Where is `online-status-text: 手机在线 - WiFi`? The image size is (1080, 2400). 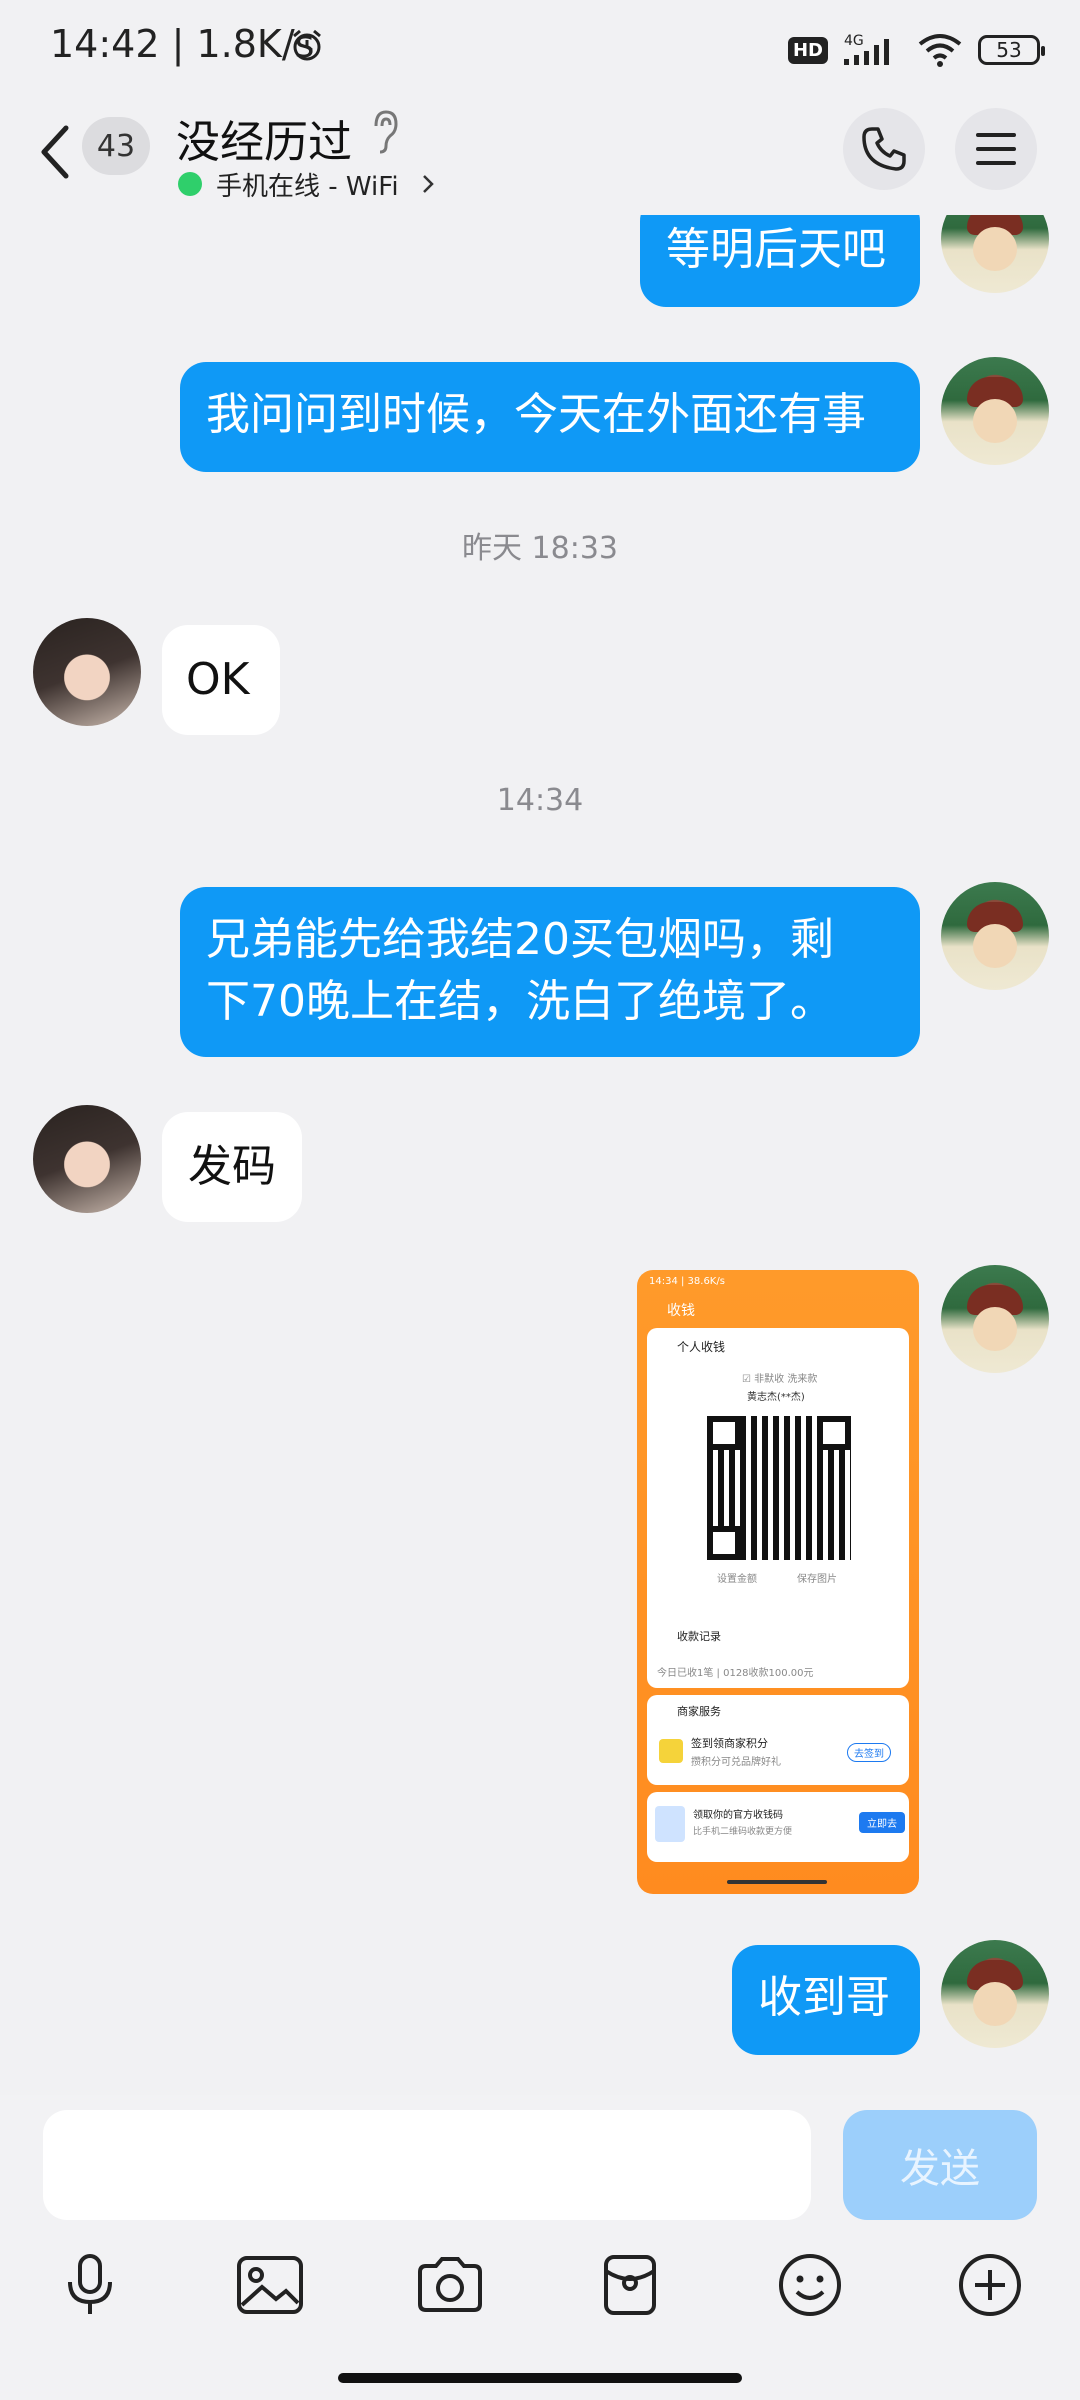 online-status-text: 手机在线 - WiFi is located at coordinates (307, 184).